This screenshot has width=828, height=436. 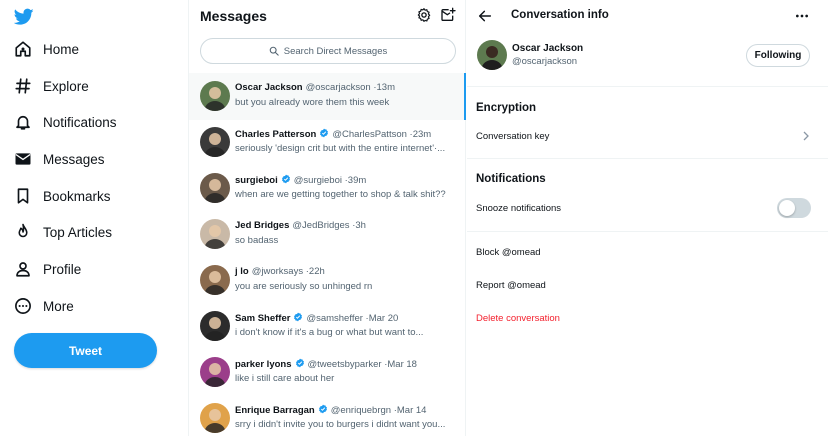 What do you see at coordinates (263, 364) in the screenshot?
I see `conversation-name: parker lyons` at bounding box center [263, 364].